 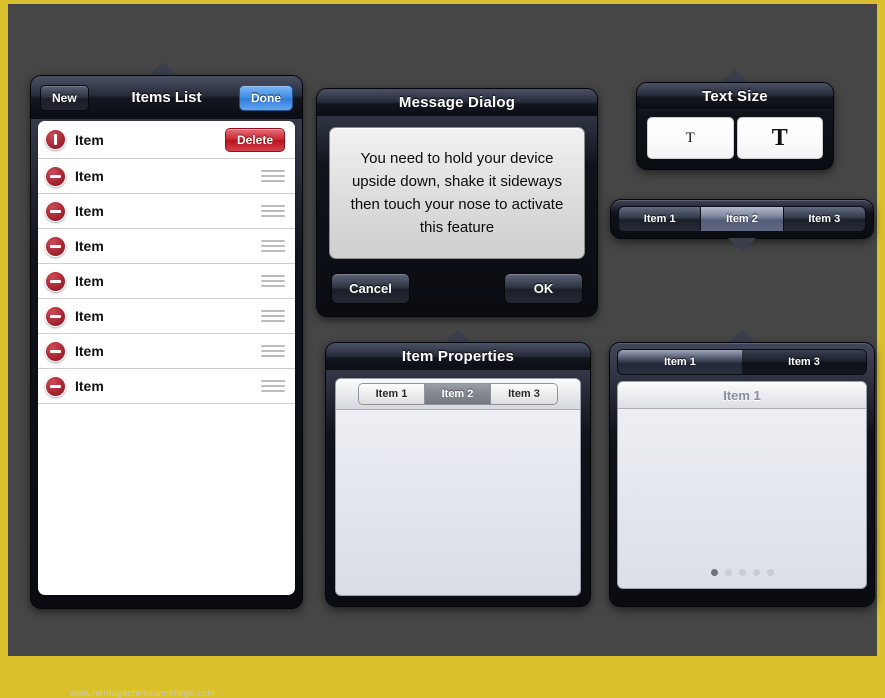 I want to click on done-button: Done, so click(x=266, y=98).